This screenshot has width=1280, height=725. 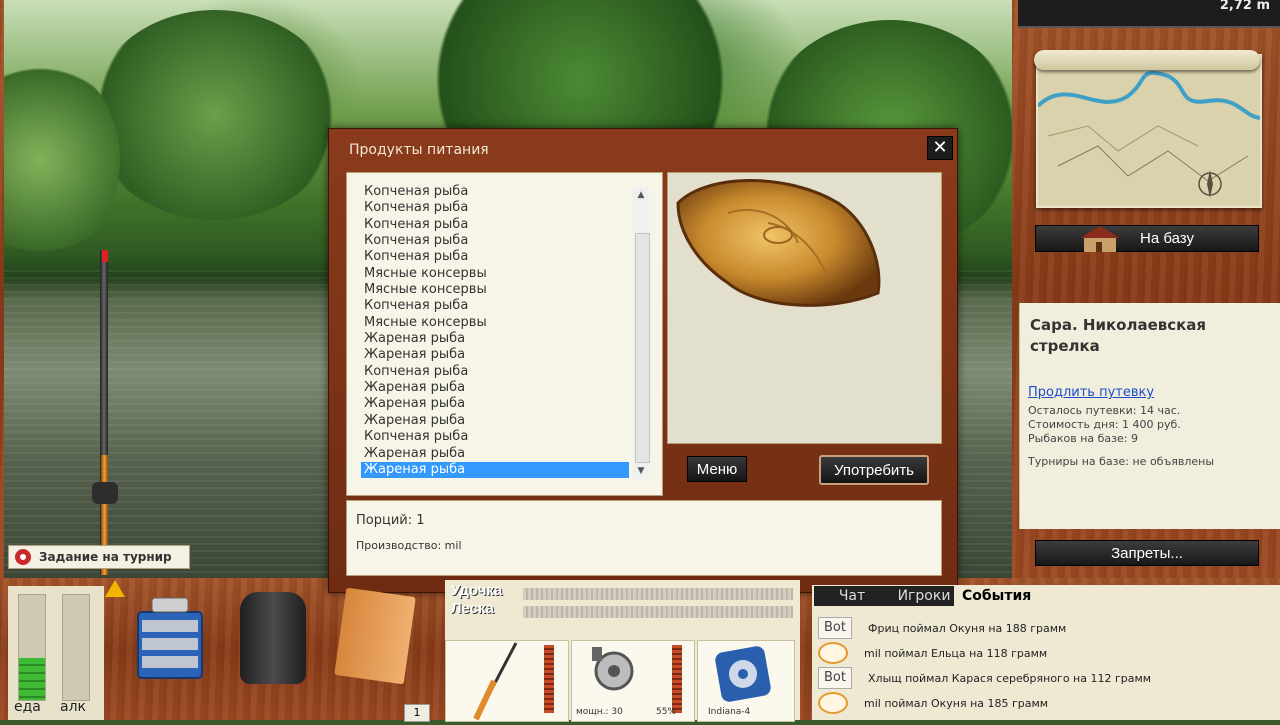 I want to click on reel-percent: 55%, so click(x=666, y=712).